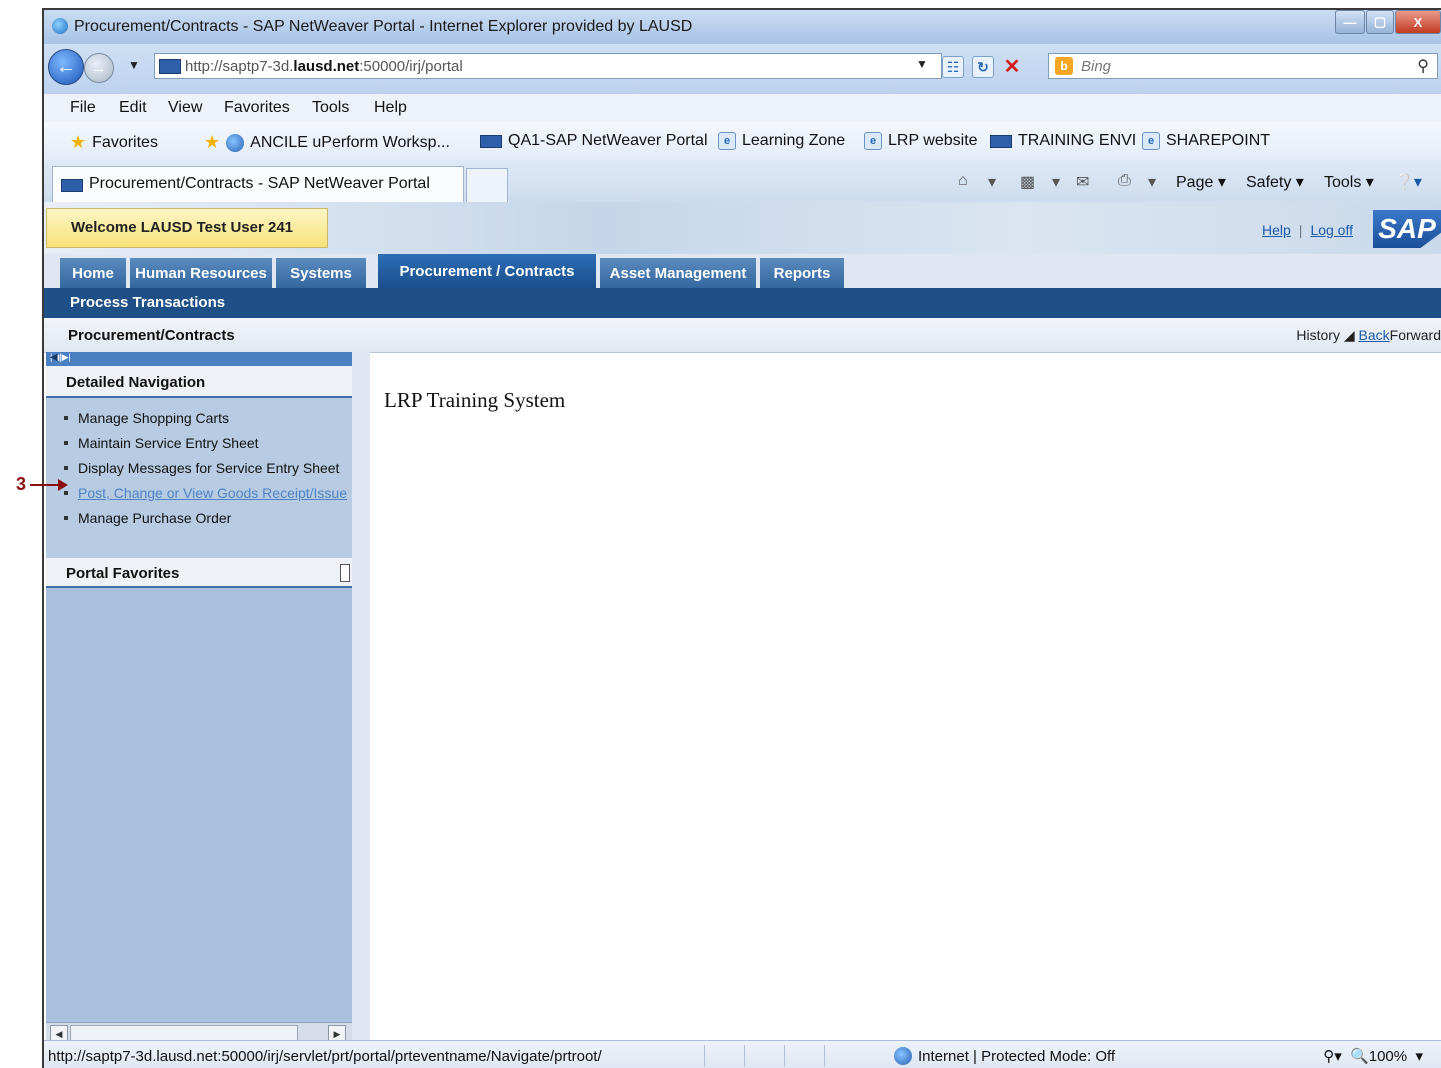 The height and width of the screenshot is (1068, 1441). I want to click on welcome-banner: Welcome LAUSD Test User 241, so click(187, 228).